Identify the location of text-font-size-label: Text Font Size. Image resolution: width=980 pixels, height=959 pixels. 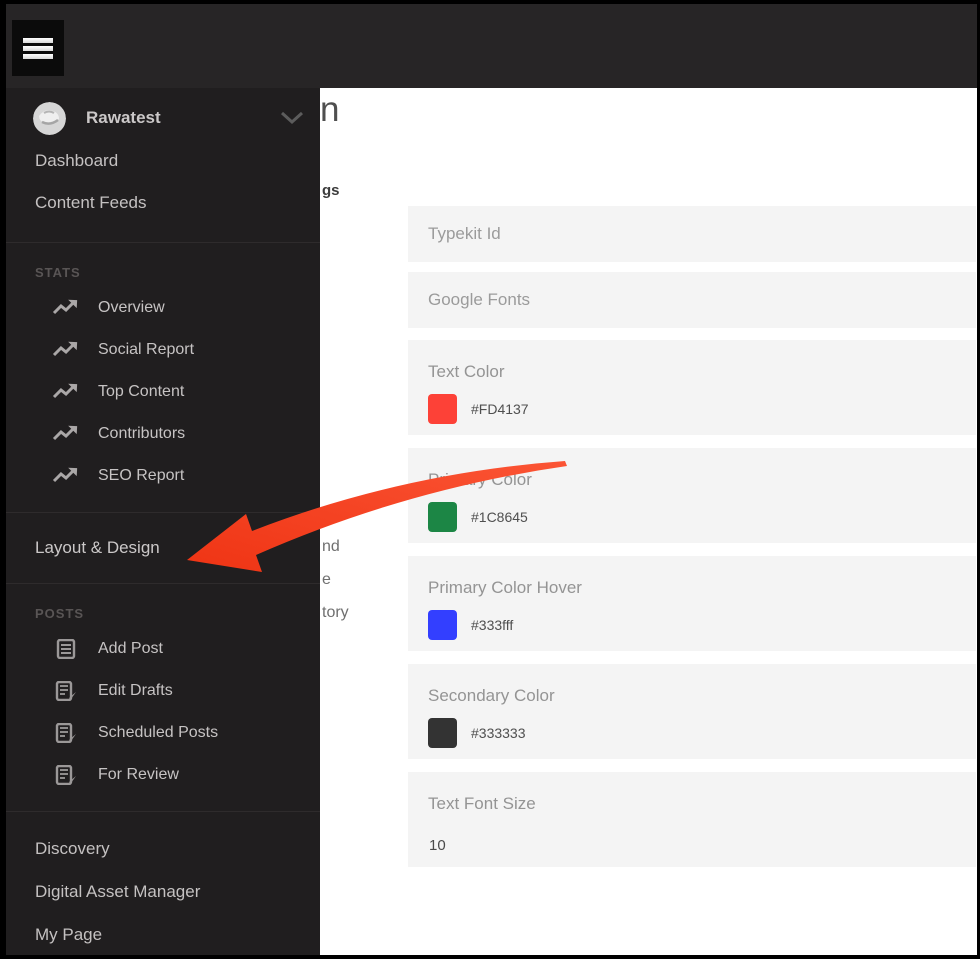
(482, 803).